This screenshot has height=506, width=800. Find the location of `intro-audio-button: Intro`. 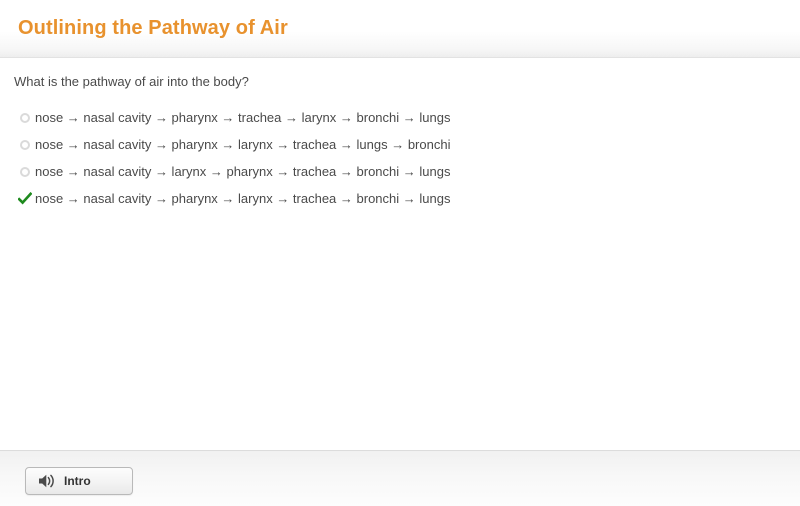

intro-audio-button: Intro is located at coordinates (79, 481).